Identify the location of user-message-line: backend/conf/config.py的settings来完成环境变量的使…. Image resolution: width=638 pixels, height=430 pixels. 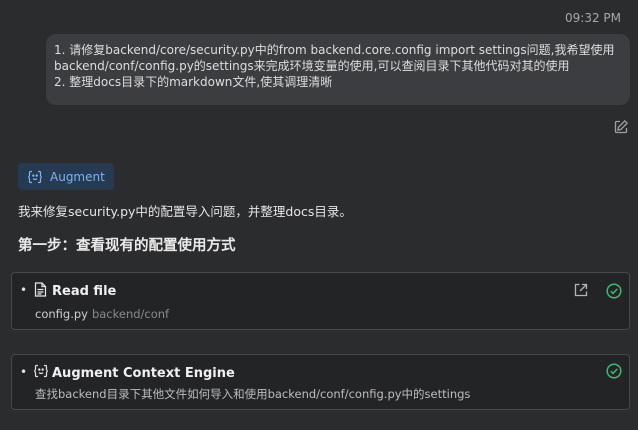
(312, 66).